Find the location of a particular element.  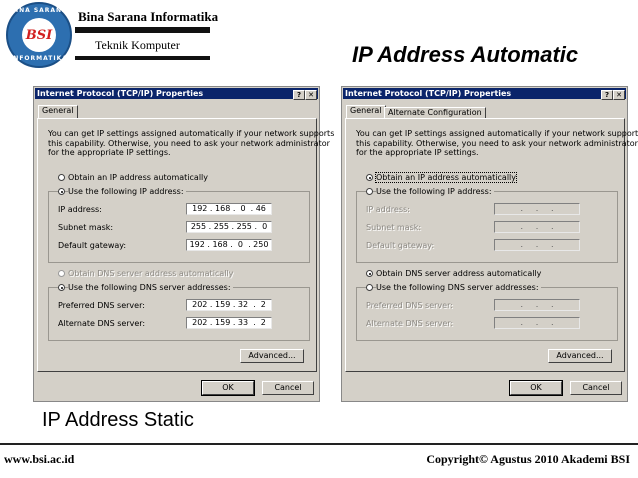

logo-ring-bottom-text: INFORMATIKA is located at coordinates (39, 58).